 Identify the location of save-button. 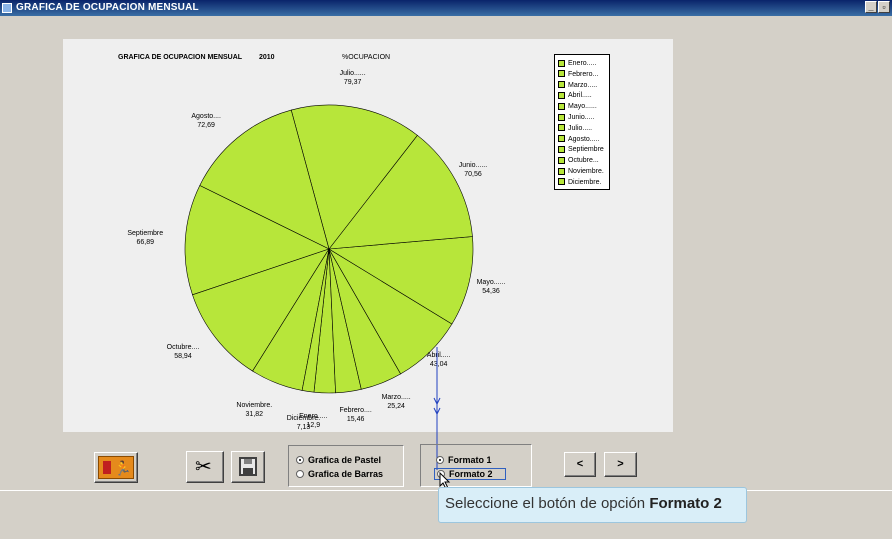
(248, 467).